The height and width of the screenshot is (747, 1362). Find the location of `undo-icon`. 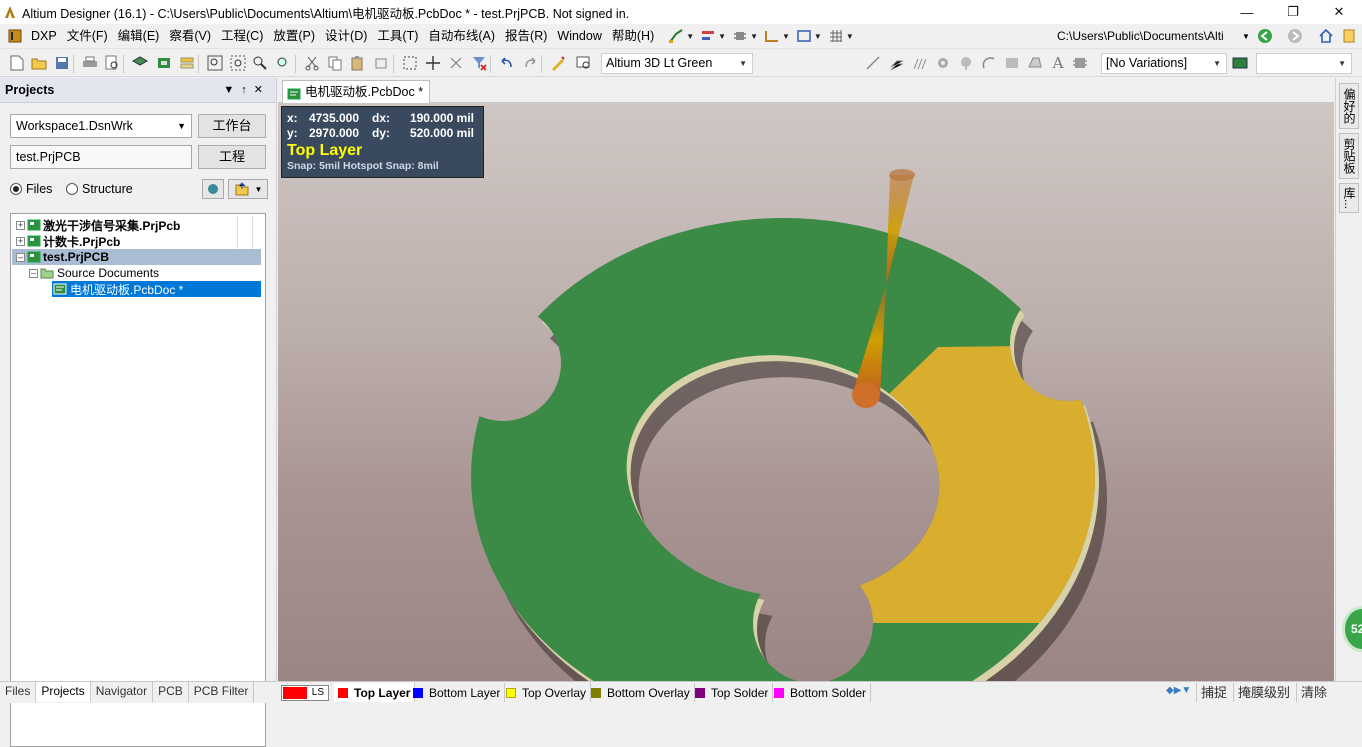

undo-icon is located at coordinates (507, 63).